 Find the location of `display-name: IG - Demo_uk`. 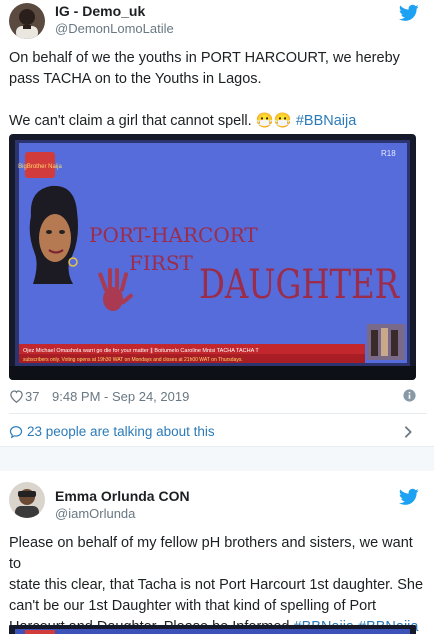

display-name: IG - Demo_uk is located at coordinates (100, 11).